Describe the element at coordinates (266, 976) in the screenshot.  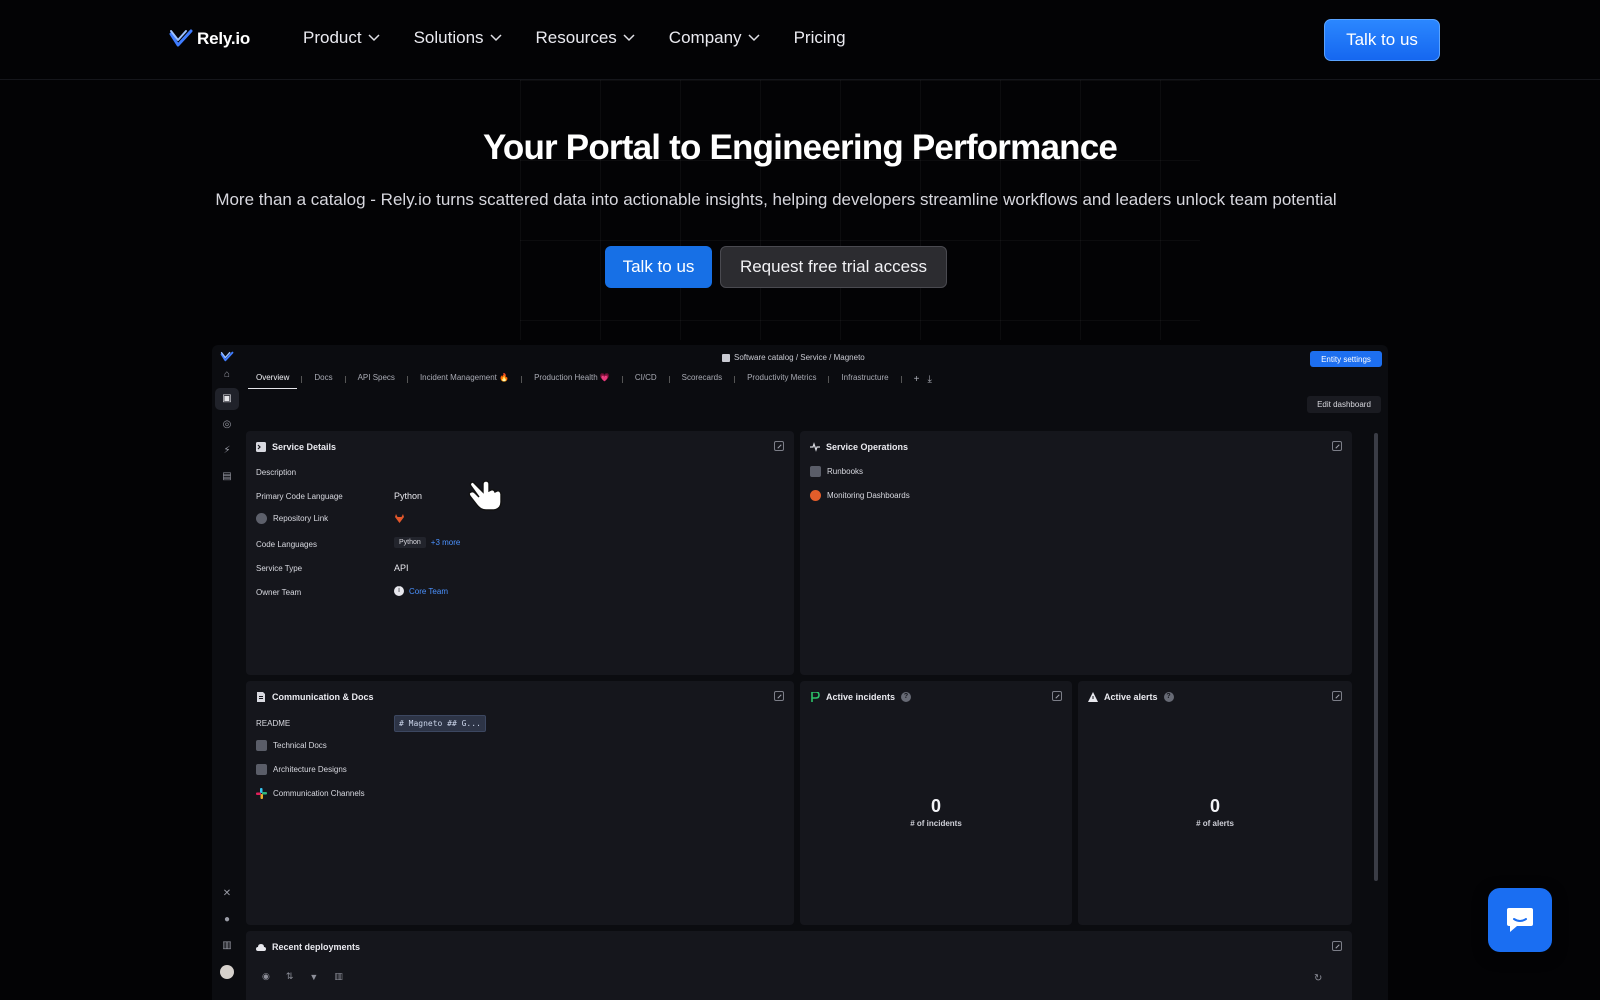
I see `database-icon: ◉` at that location.